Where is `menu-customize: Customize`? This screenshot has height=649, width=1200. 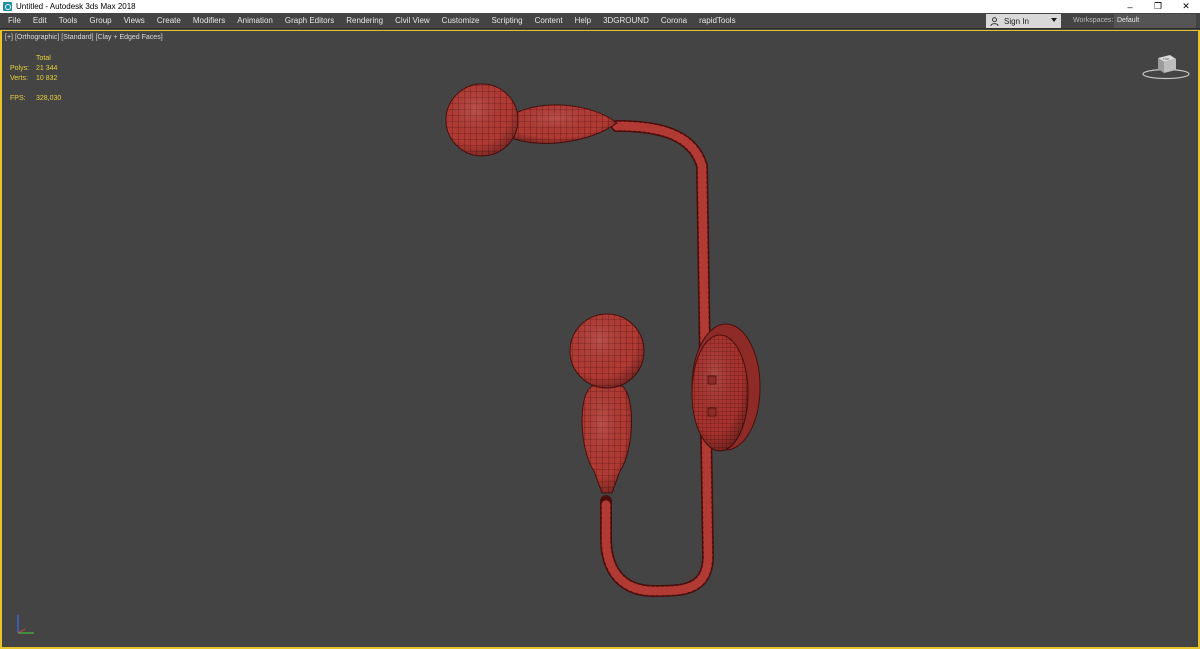
menu-customize: Customize is located at coordinates (461, 21).